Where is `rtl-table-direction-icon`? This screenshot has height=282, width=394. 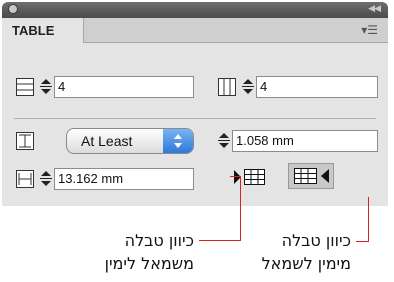
rtl-table-direction-icon is located at coordinates (311, 176).